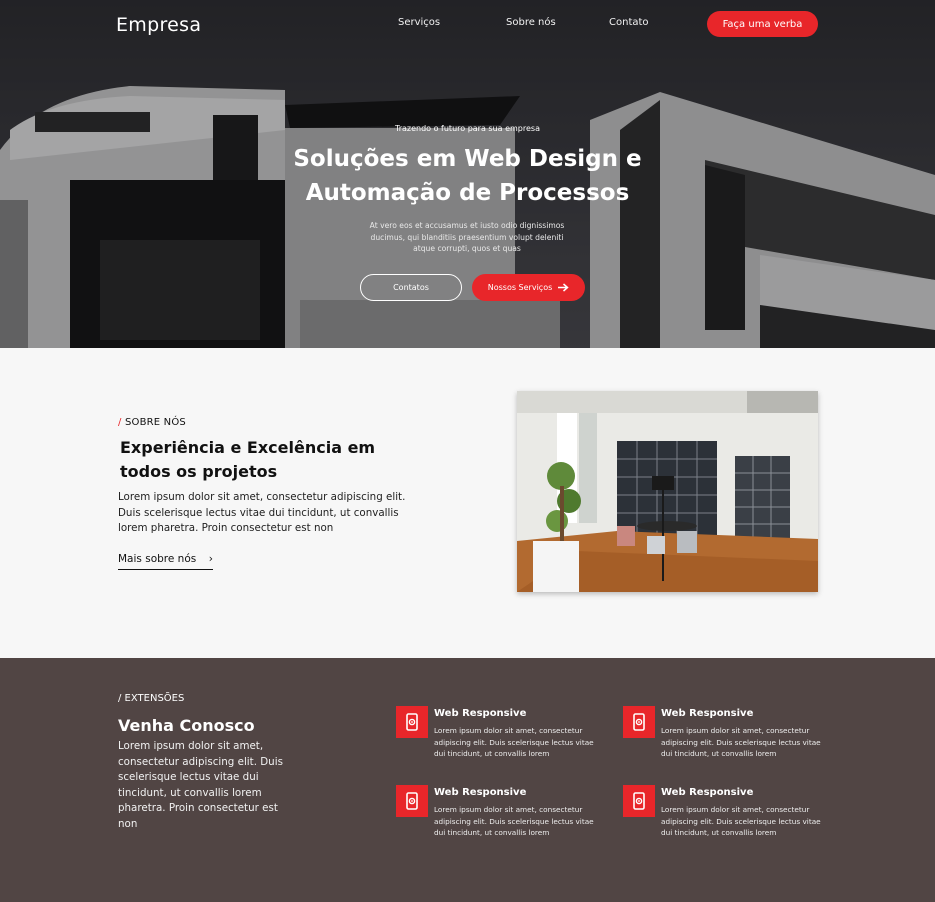 Image resolution: width=935 pixels, height=902 pixels. I want to click on office-photo, so click(667, 491).